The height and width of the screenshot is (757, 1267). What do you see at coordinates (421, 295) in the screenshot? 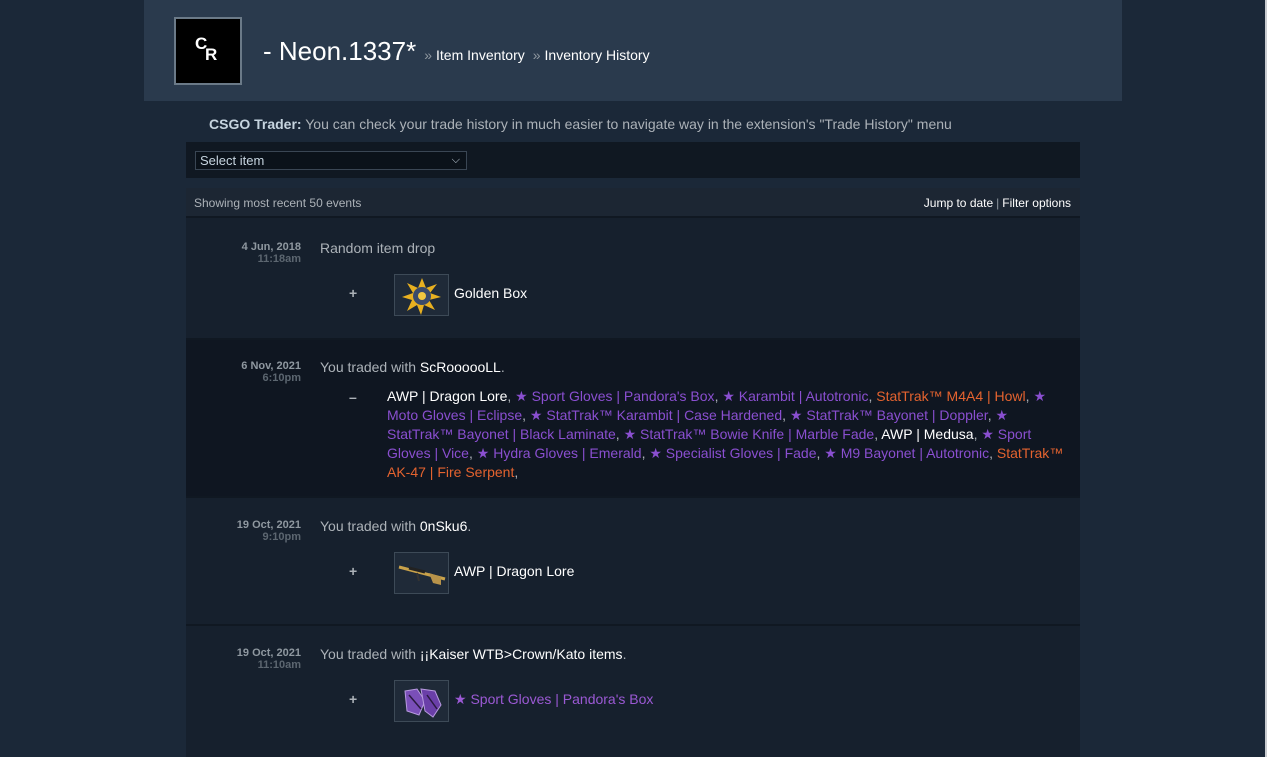
I see `golden-box-icon` at bounding box center [421, 295].